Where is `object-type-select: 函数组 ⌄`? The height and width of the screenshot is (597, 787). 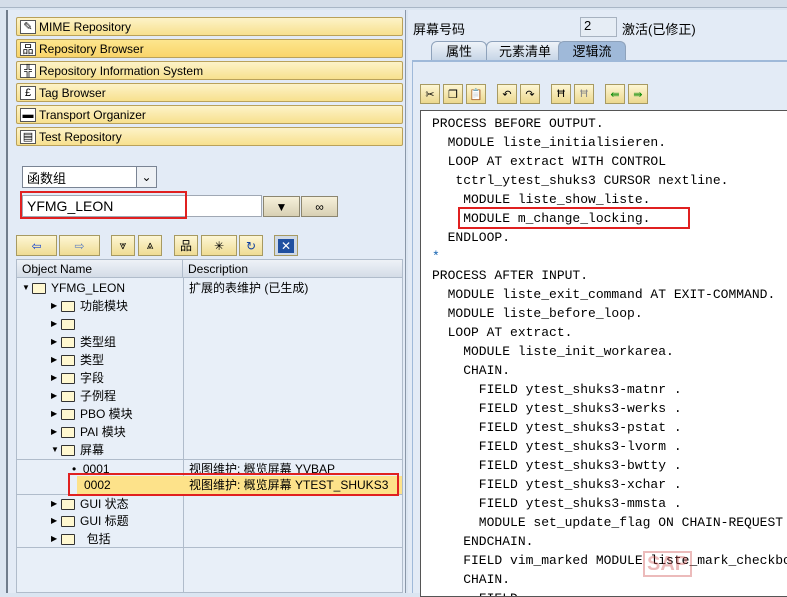
object-type-select: 函数组 ⌄ is located at coordinates (89, 177).